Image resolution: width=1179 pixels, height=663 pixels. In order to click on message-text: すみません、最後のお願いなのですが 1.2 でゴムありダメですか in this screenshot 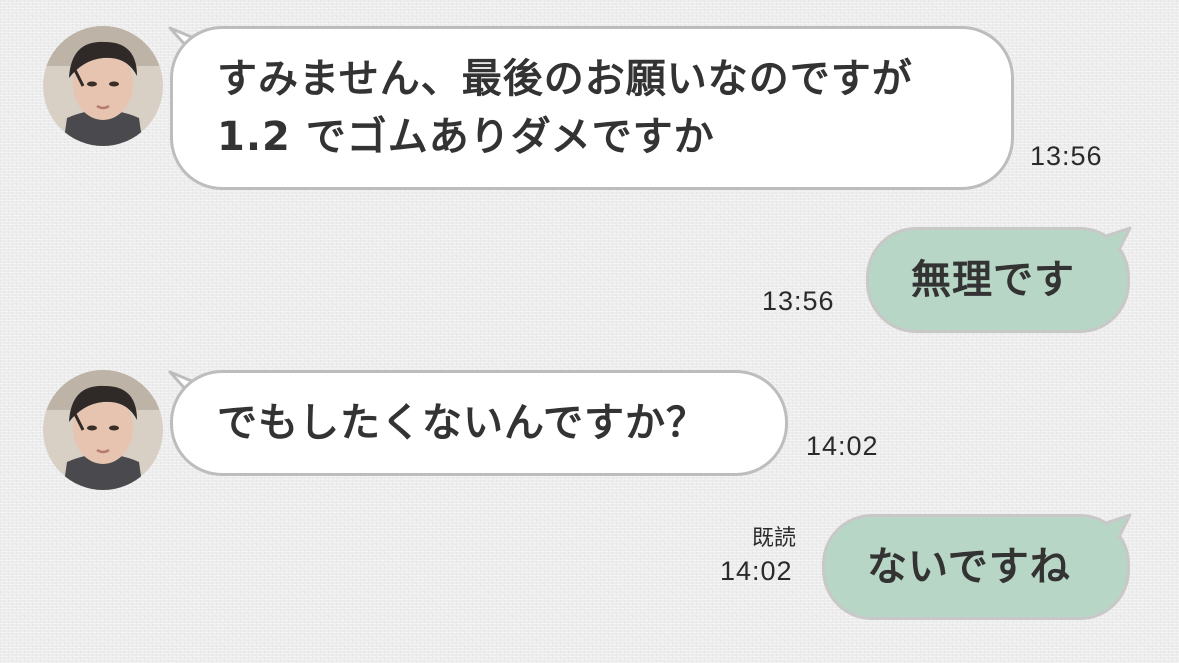, I will do `click(565, 108)`.